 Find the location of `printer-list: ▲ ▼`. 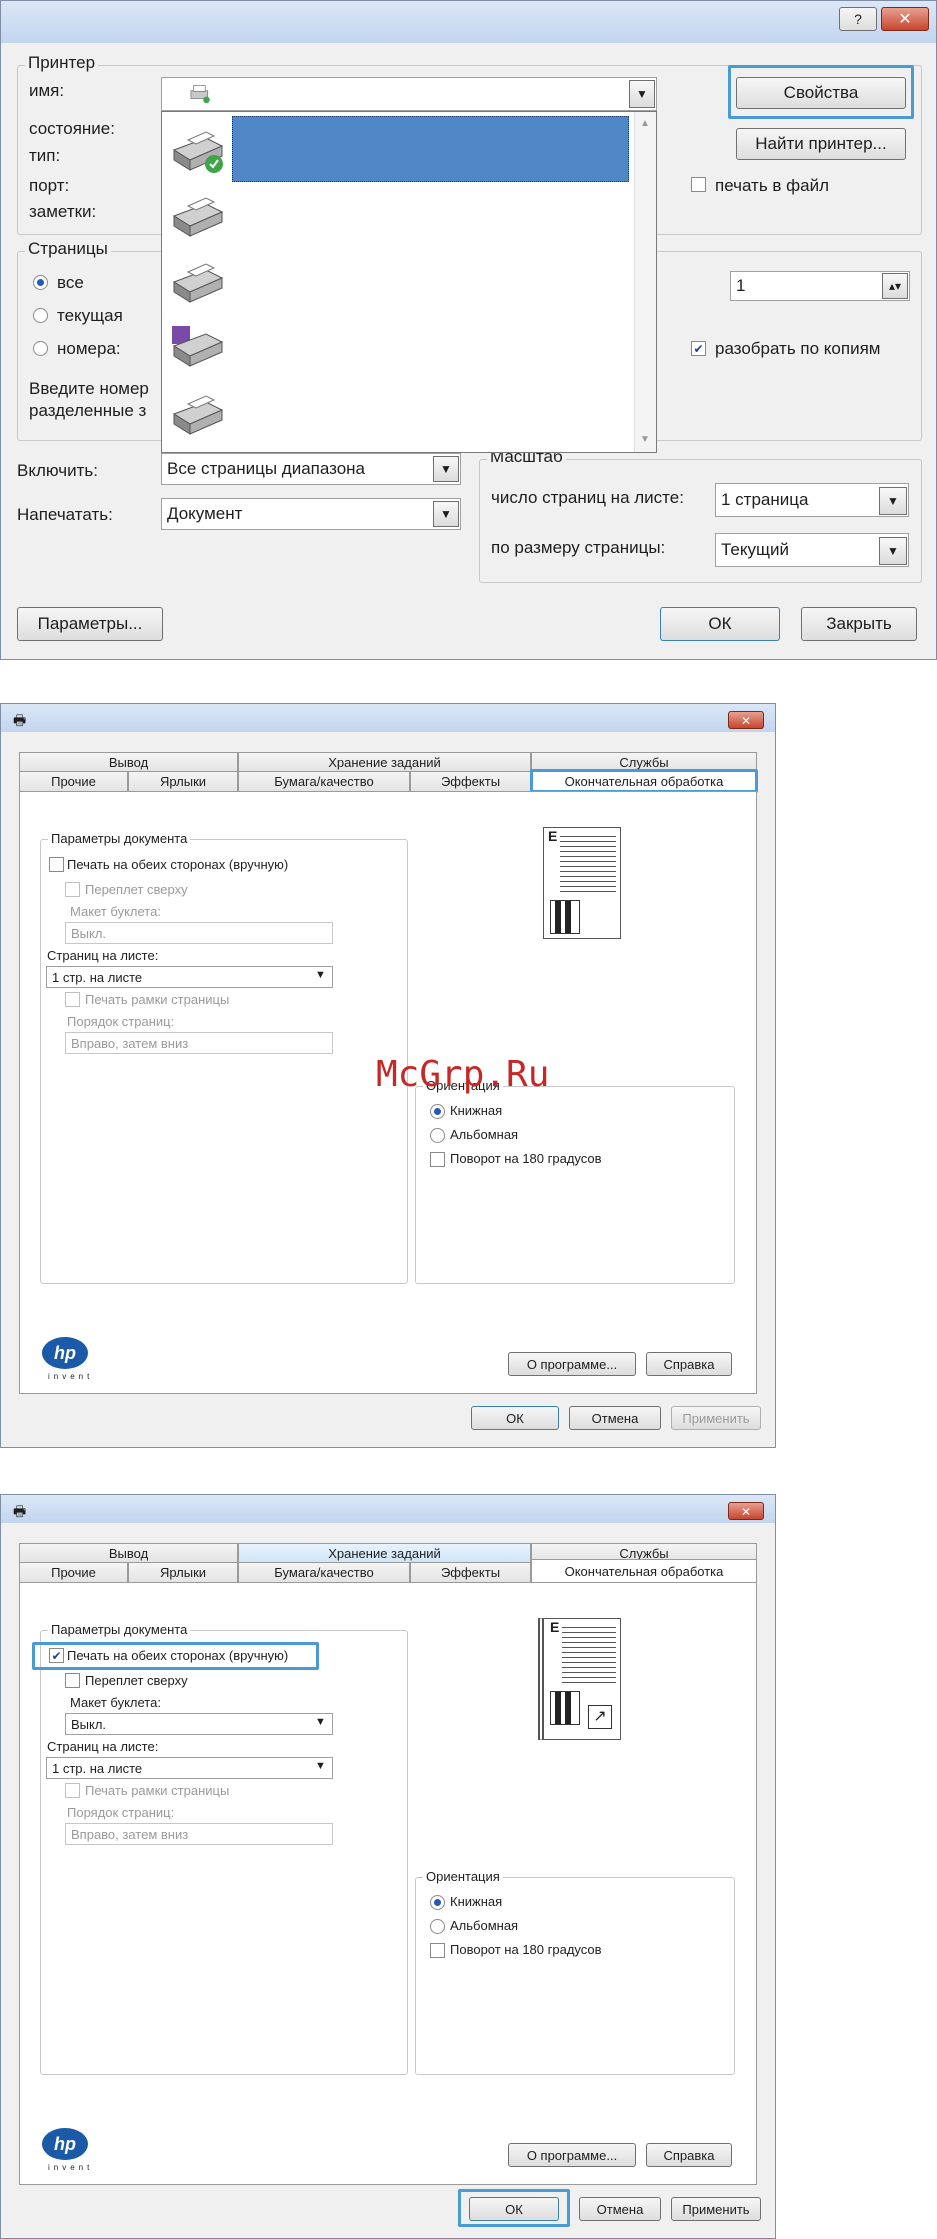

printer-list: ▲ ▼ is located at coordinates (409, 282).